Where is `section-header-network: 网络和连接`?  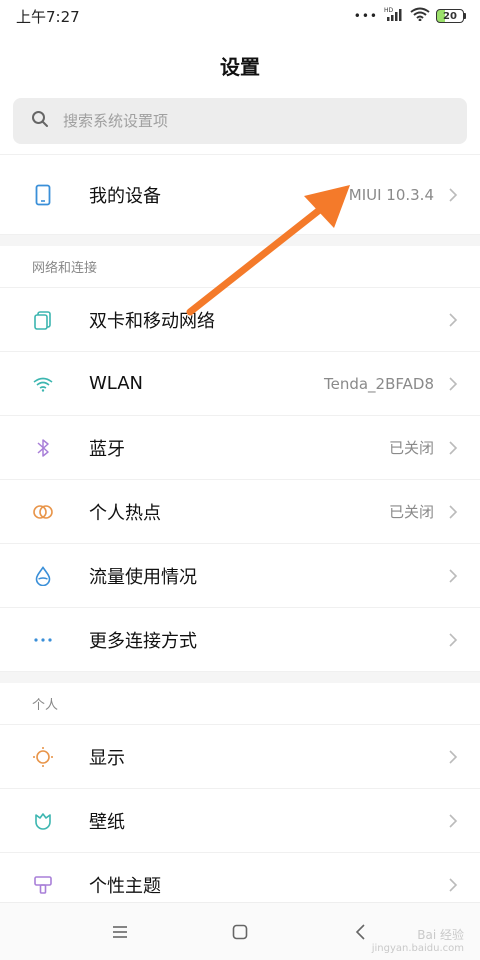 section-header-network: 网络和连接 is located at coordinates (240, 267).